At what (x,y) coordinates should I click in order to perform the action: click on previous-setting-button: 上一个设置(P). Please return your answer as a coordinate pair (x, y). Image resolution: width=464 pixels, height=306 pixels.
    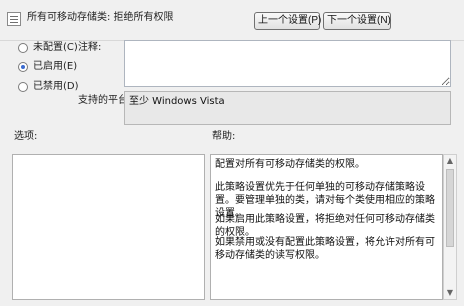
    Looking at the image, I should click on (287, 21).